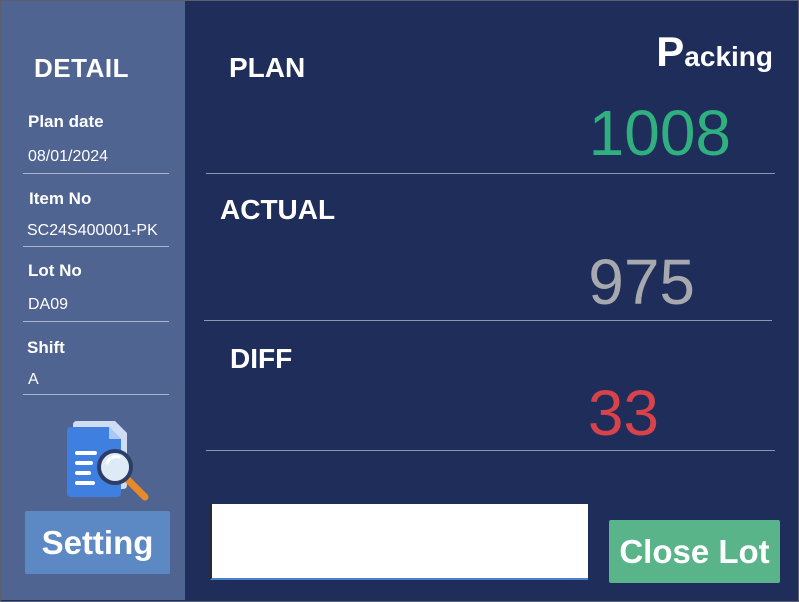 The width and height of the screenshot is (799, 602). What do you see at coordinates (490, 173) in the screenshot?
I see `plan-divider` at bounding box center [490, 173].